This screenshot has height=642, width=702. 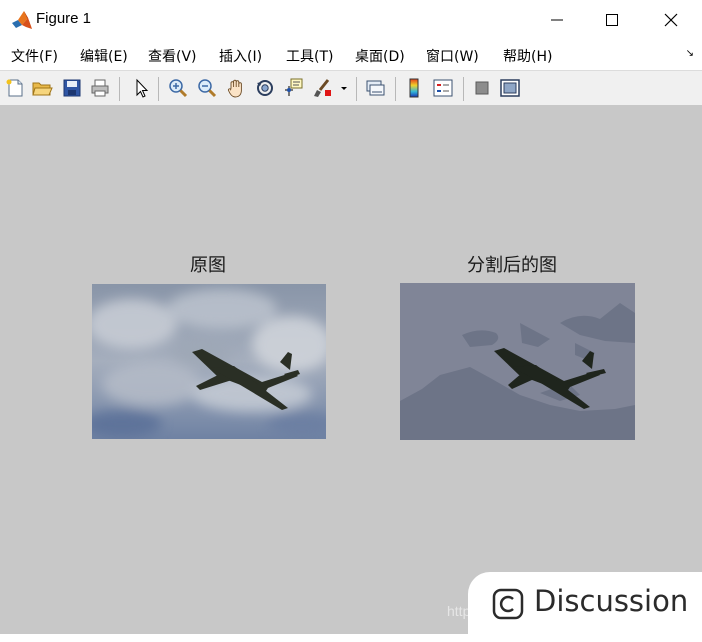 I want to click on save-icon, so click(x=72, y=88).